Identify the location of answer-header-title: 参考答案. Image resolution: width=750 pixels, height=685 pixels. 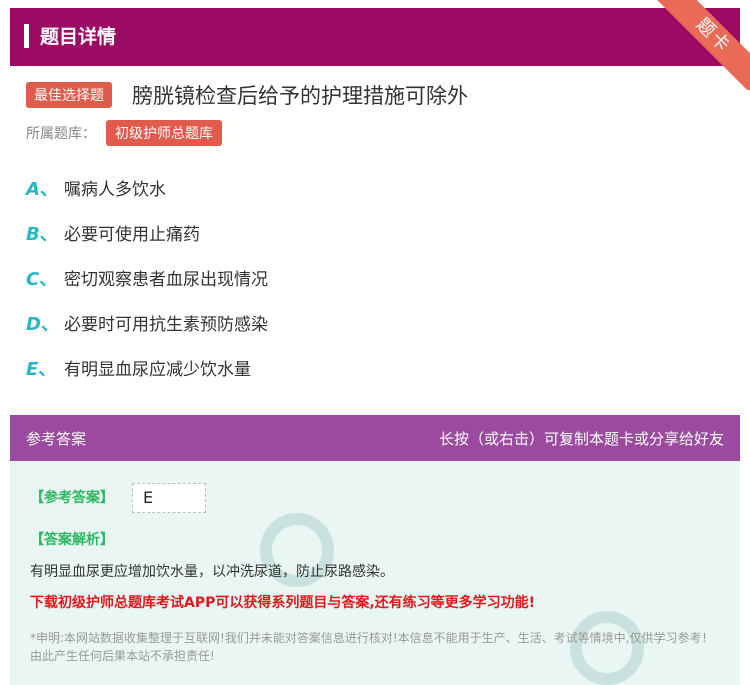
(56, 439).